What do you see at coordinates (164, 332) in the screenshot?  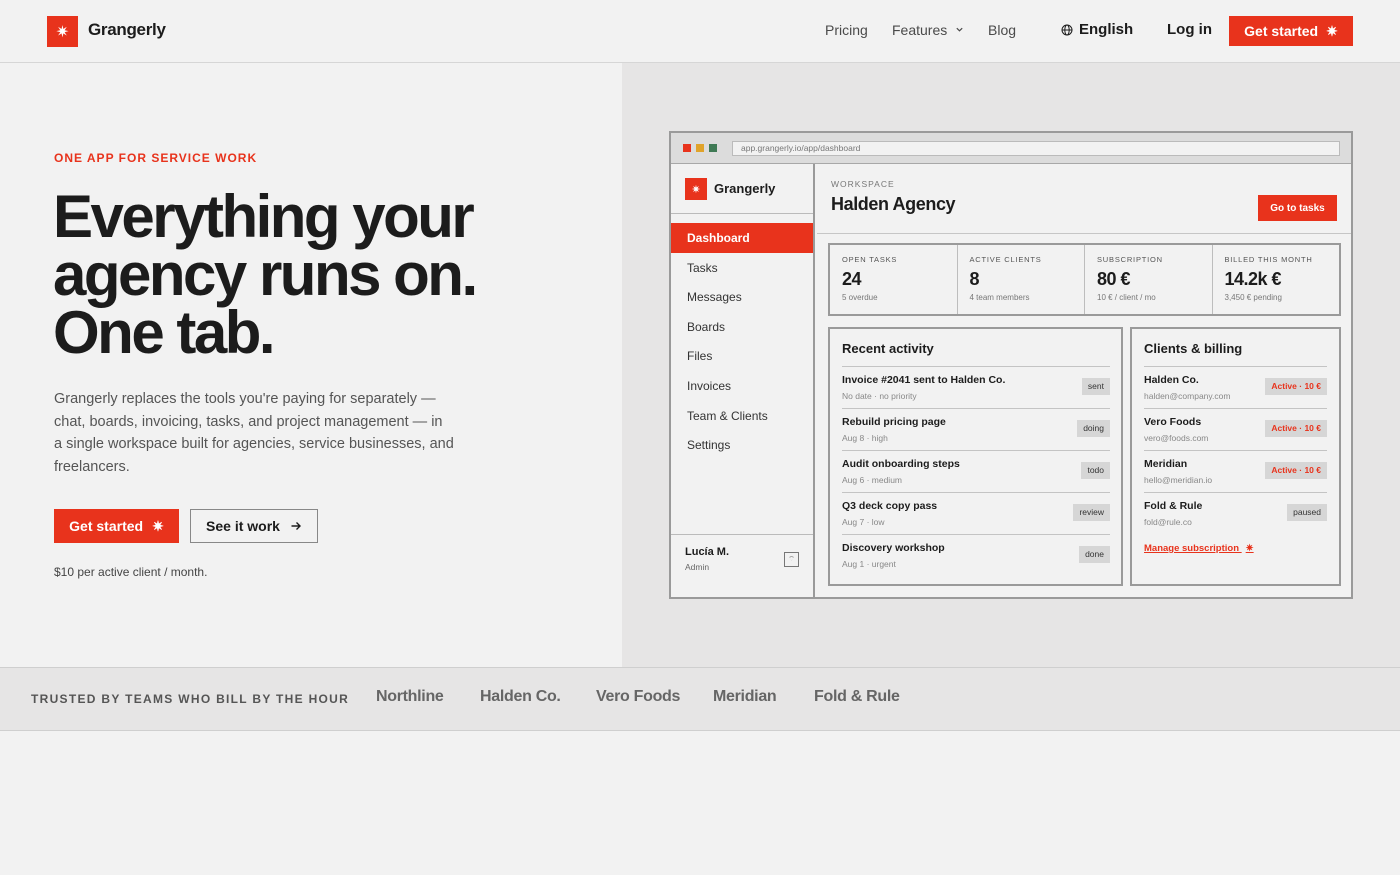 I see `hero-headline-line-3: One tab.` at bounding box center [164, 332].